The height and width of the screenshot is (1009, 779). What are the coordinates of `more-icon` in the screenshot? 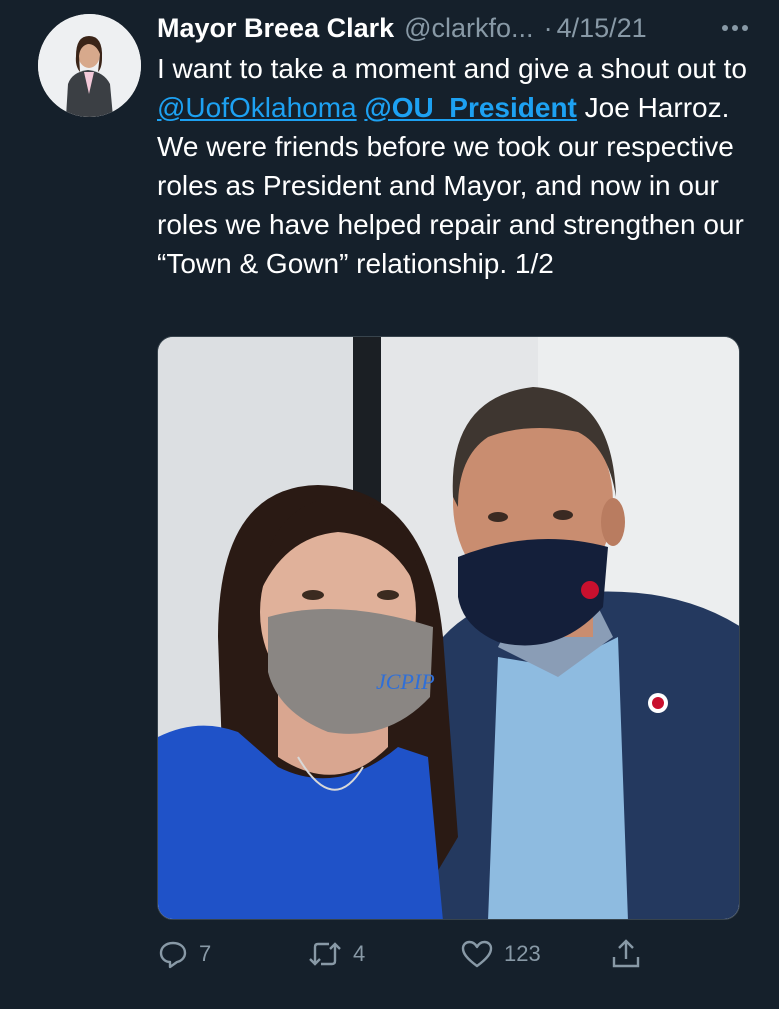 It's located at (735, 28).